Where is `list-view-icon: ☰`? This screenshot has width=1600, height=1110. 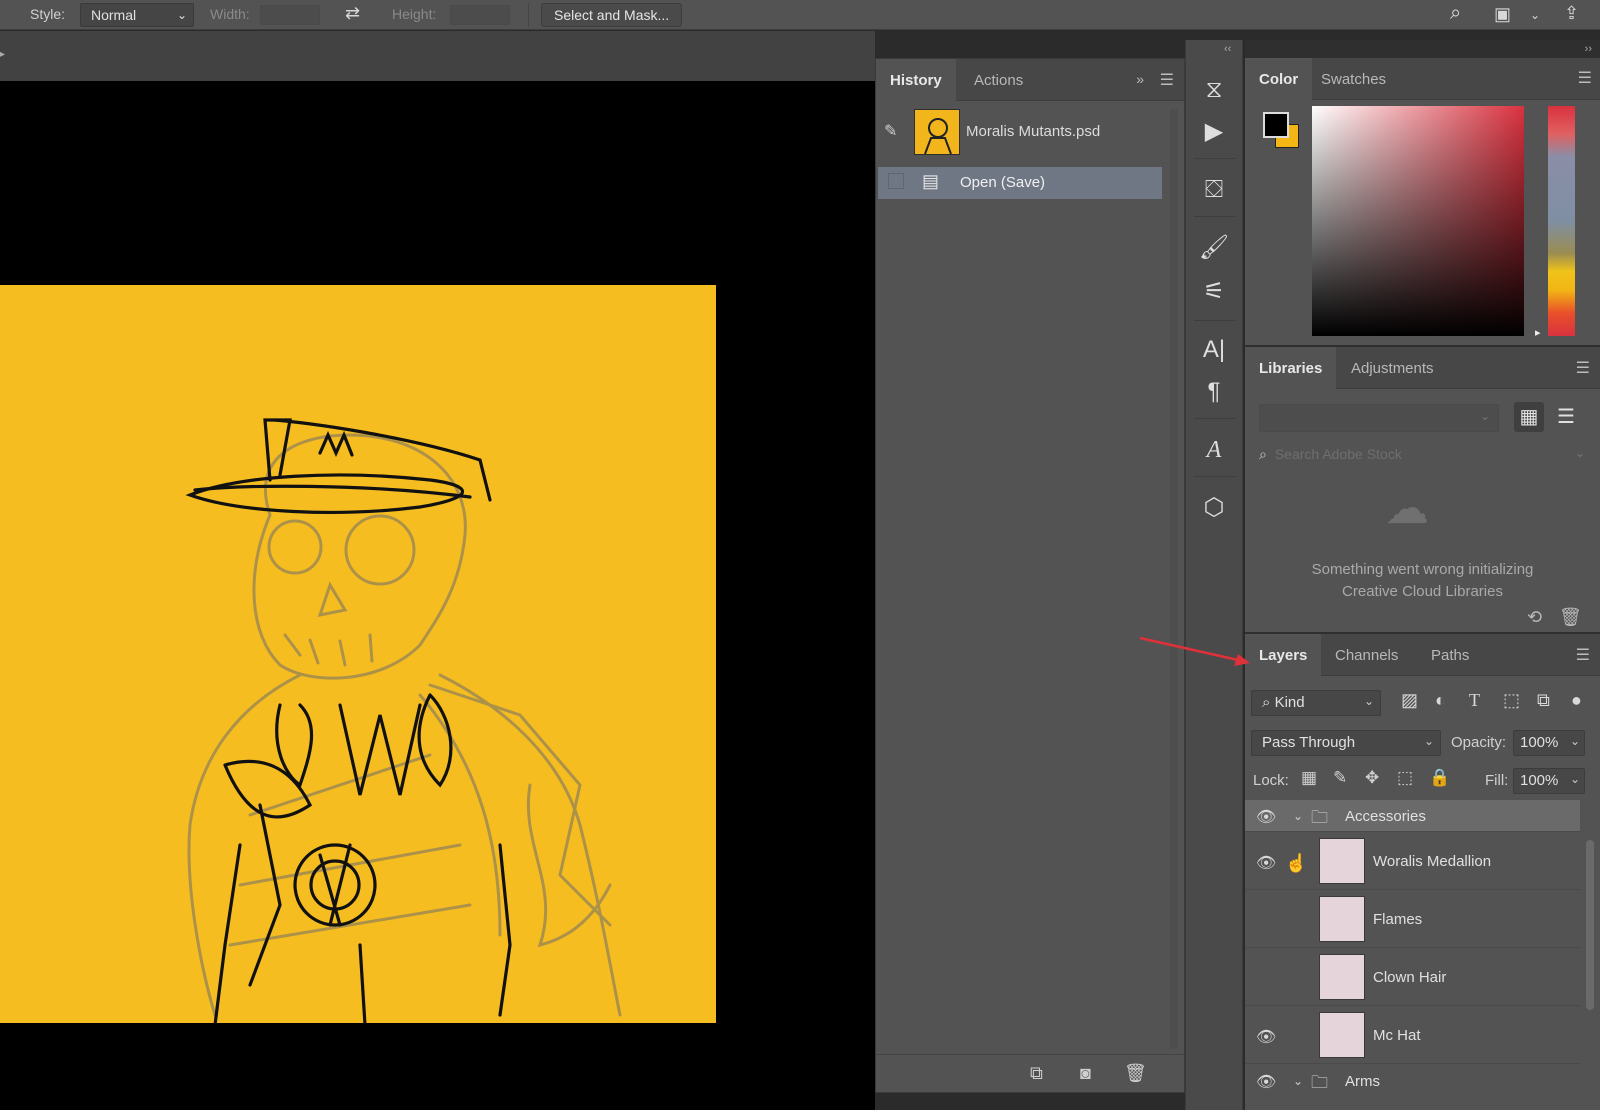 list-view-icon: ☰ is located at coordinates (1566, 417).